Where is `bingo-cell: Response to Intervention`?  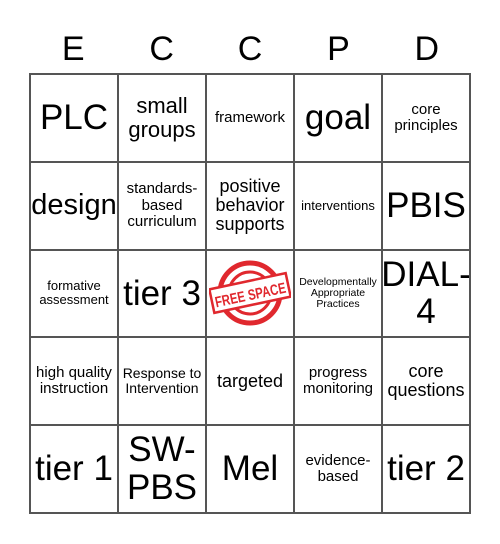
bingo-cell: Response to Intervention is located at coordinates (162, 381).